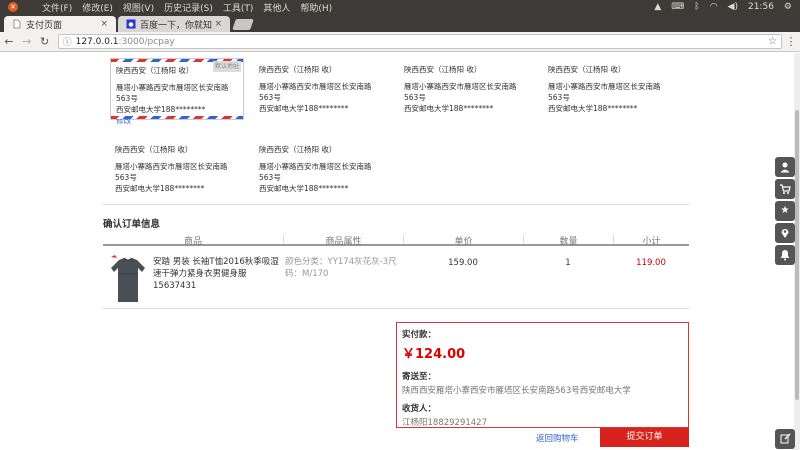 This screenshot has height=450, width=800. What do you see at coordinates (516, 391) in the screenshot?
I see `ship-to-address: 陕西西安雁塔小寨西安市雁塔区长安南路563号西安邮电大学` at bounding box center [516, 391].